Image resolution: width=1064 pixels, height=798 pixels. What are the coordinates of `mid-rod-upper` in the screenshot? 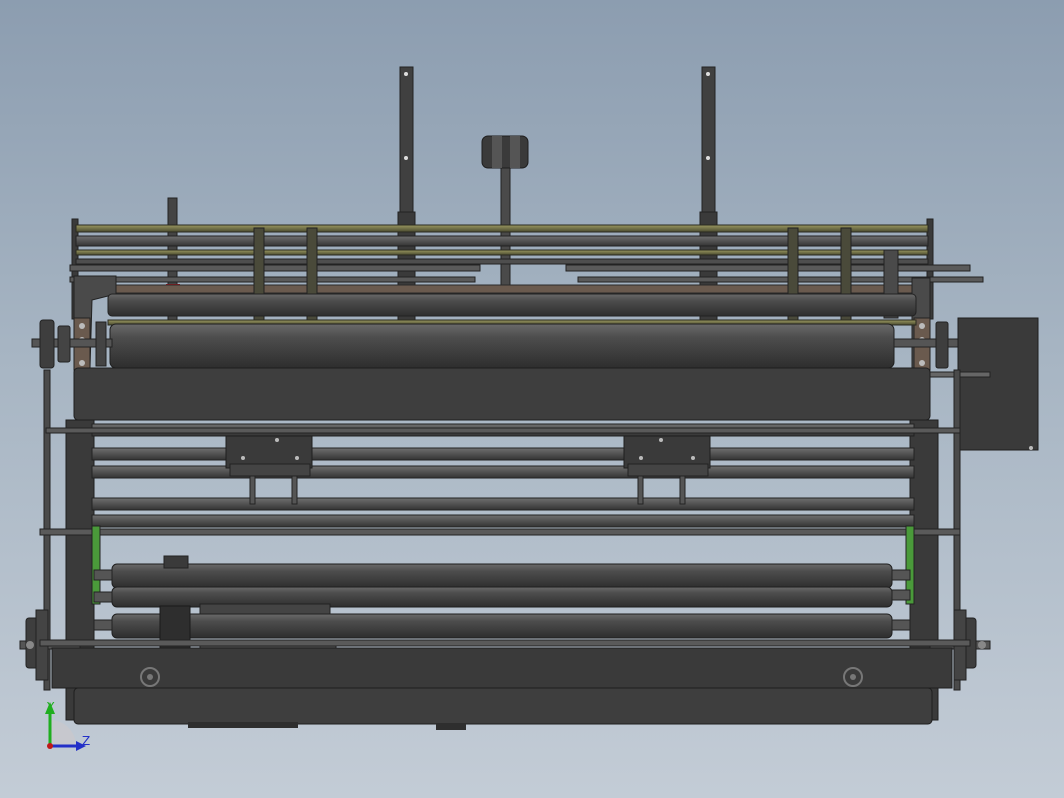 It's located at (503, 430).